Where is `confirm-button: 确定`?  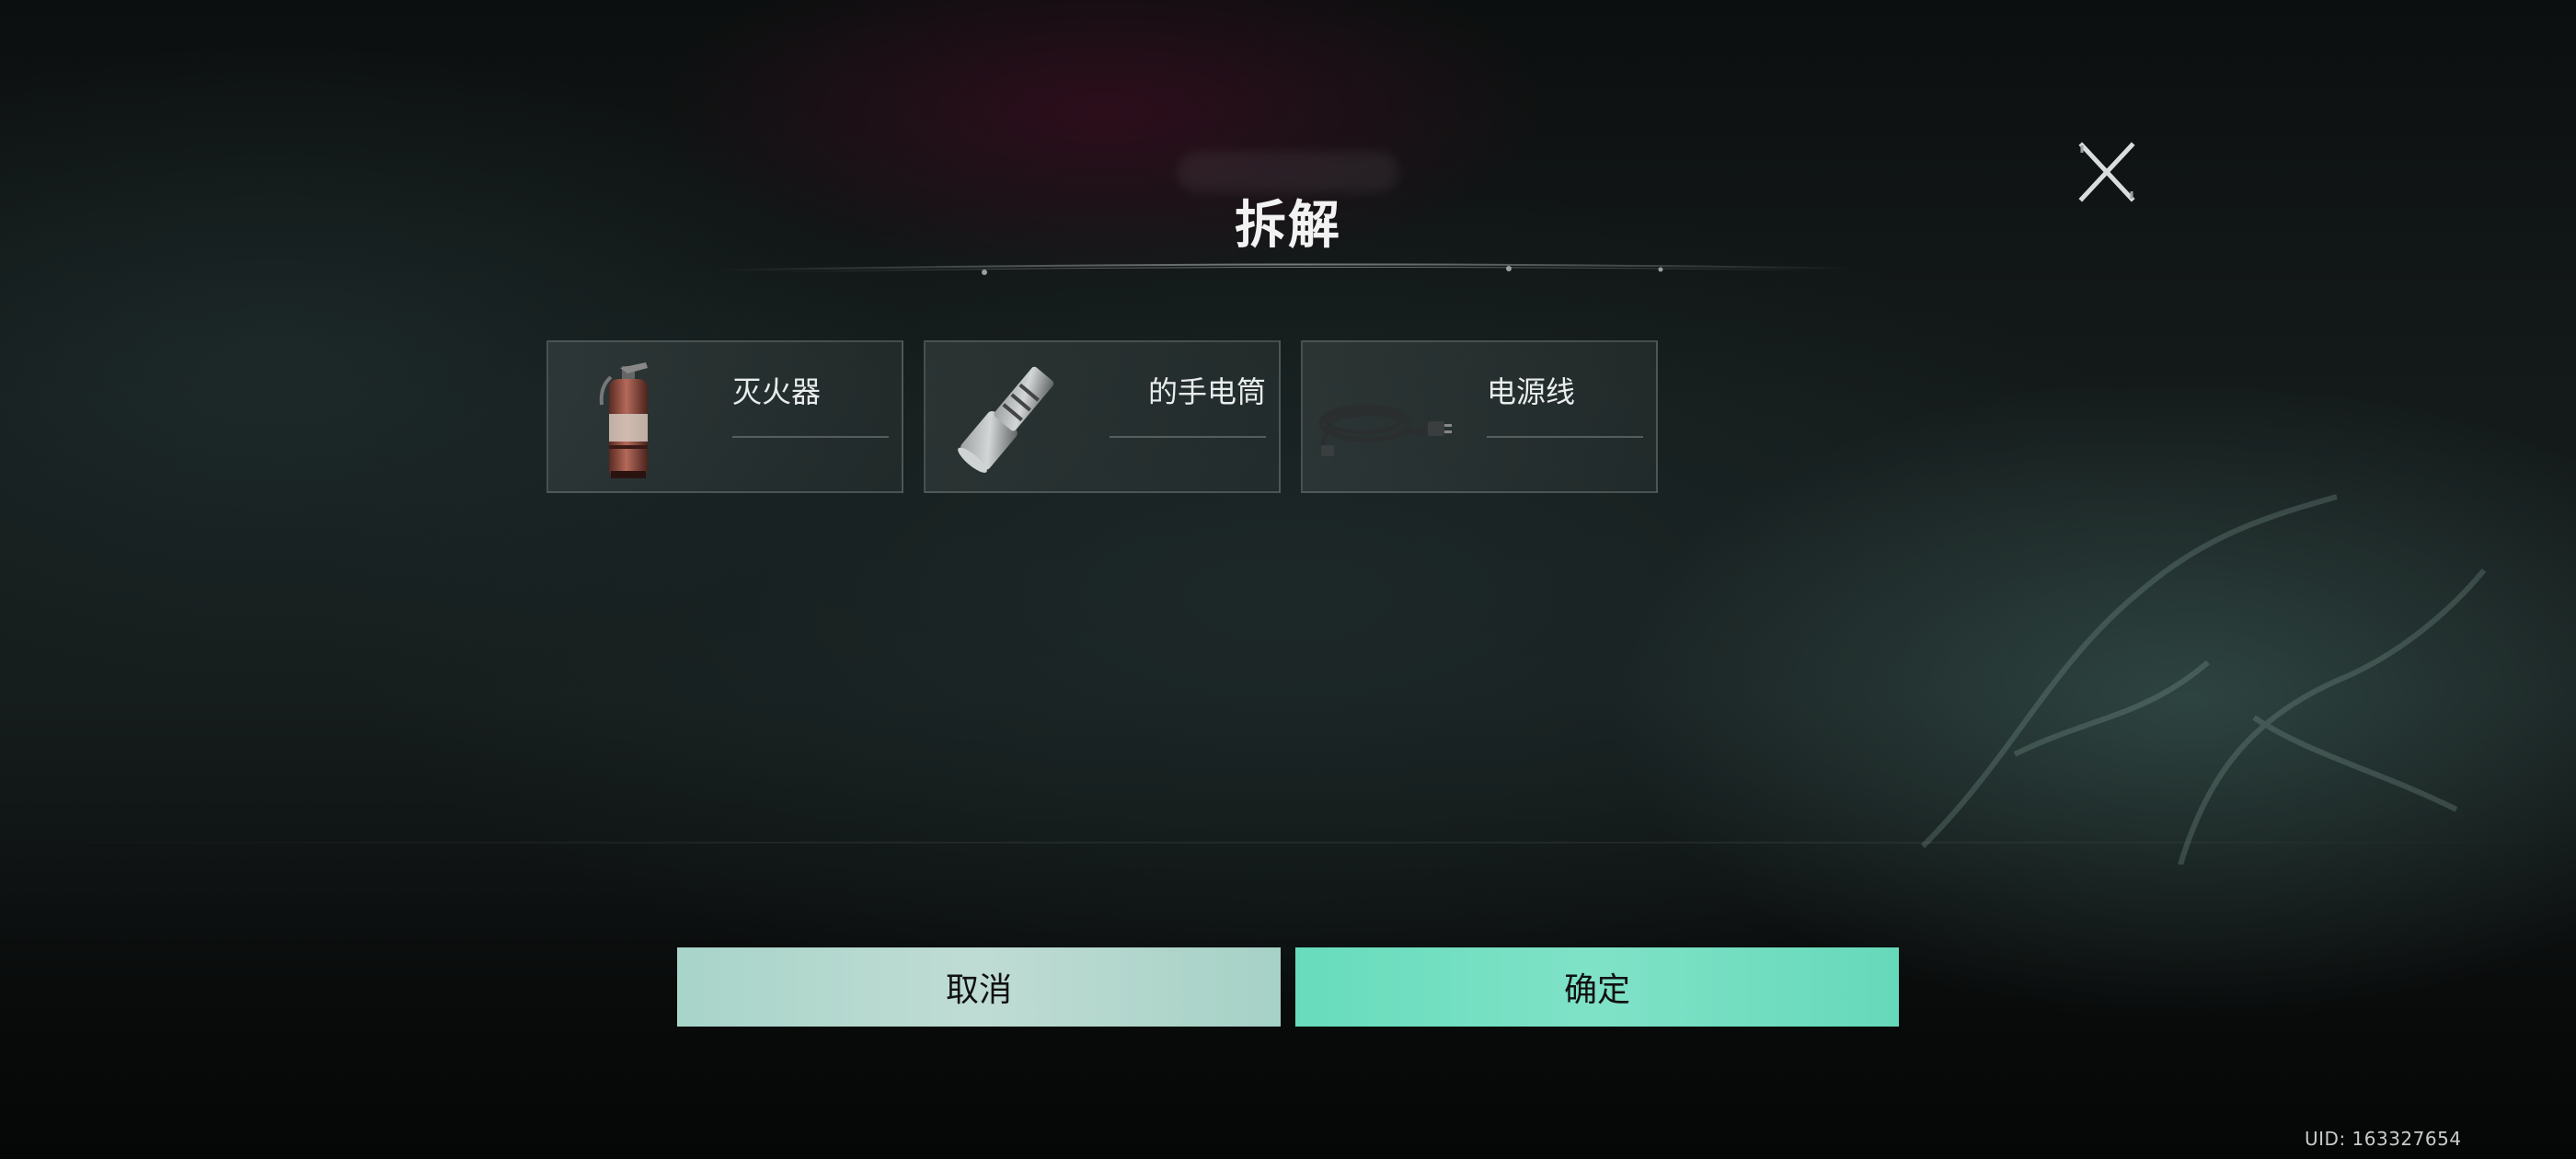 confirm-button: 确定 is located at coordinates (1597, 987).